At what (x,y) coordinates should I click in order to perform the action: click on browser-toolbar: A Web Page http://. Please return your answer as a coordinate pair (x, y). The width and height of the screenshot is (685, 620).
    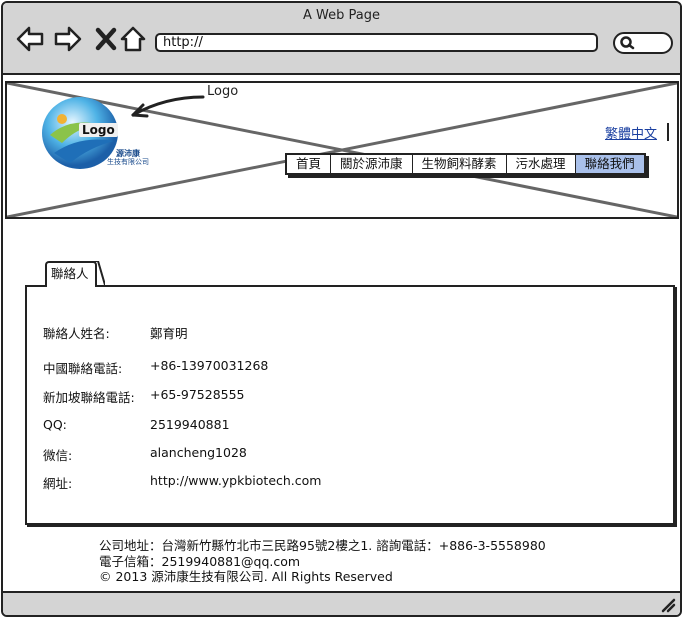
    Looking at the image, I should click on (341, 39).